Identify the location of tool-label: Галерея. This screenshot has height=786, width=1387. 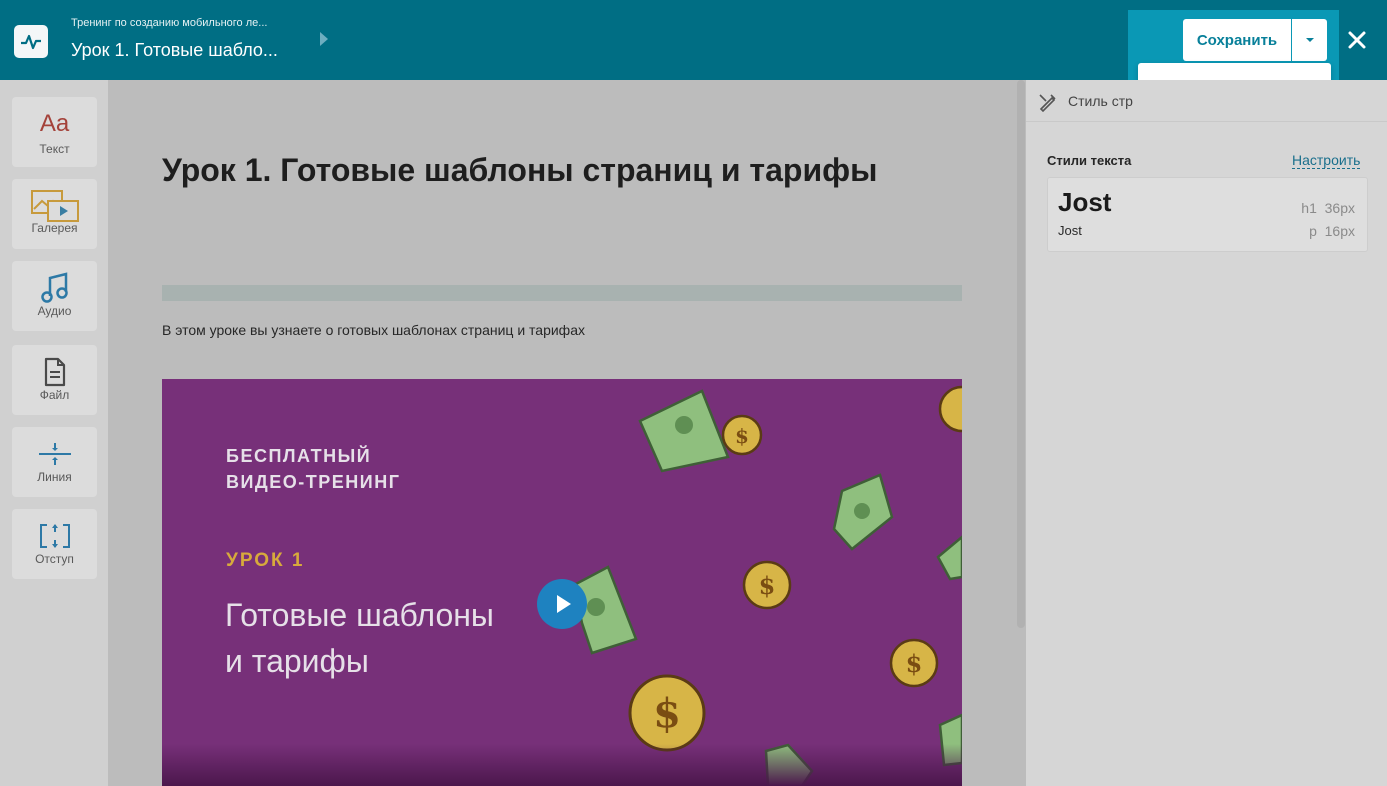
(54, 228).